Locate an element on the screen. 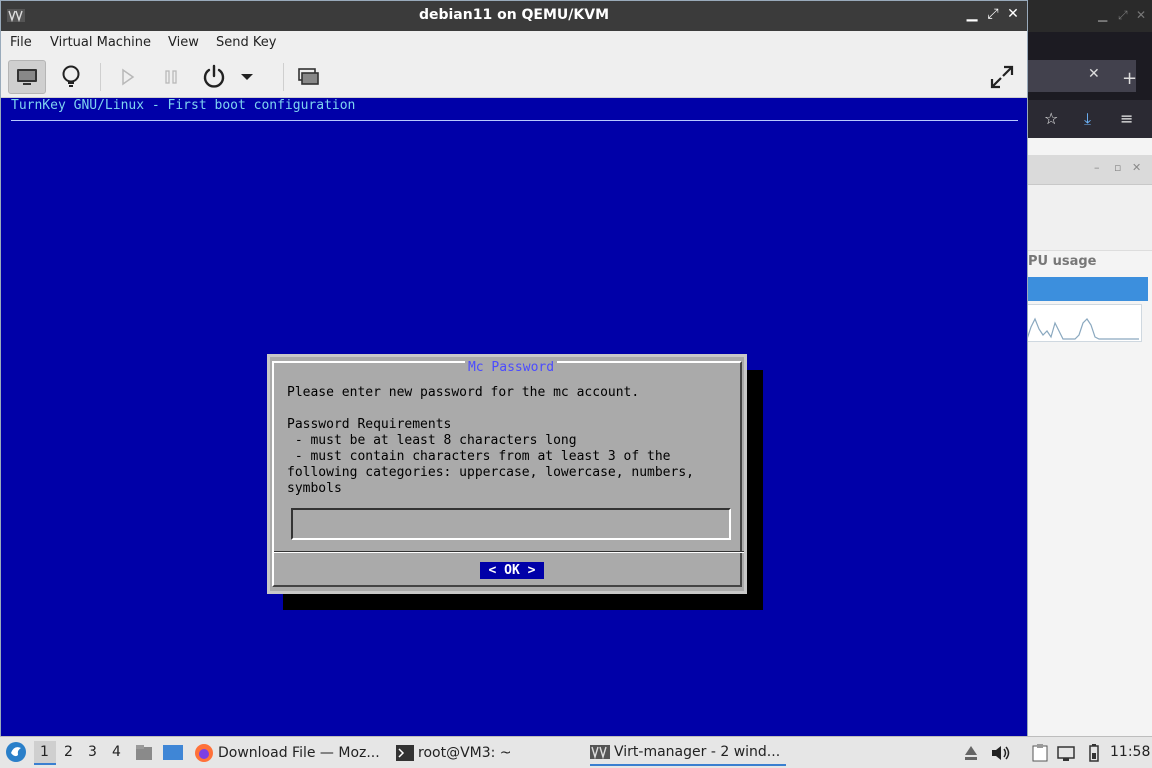 The width and height of the screenshot is (1152, 768). requirement-line: symbols is located at coordinates (314, 488).